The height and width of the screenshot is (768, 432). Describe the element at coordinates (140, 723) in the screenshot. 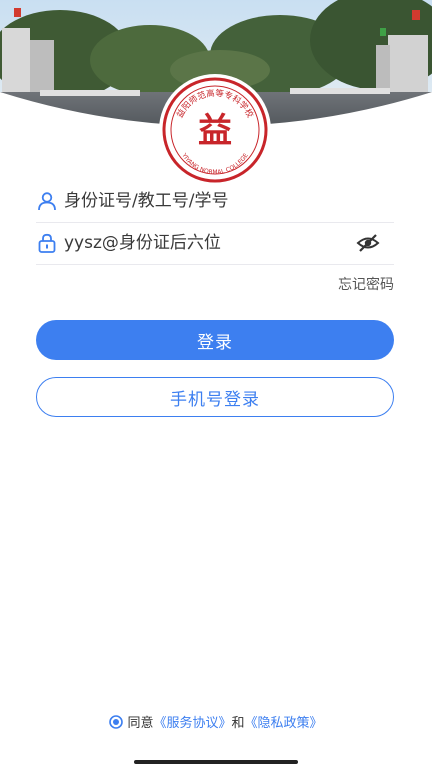

I see `agreement-prefix: 同意` at that location.